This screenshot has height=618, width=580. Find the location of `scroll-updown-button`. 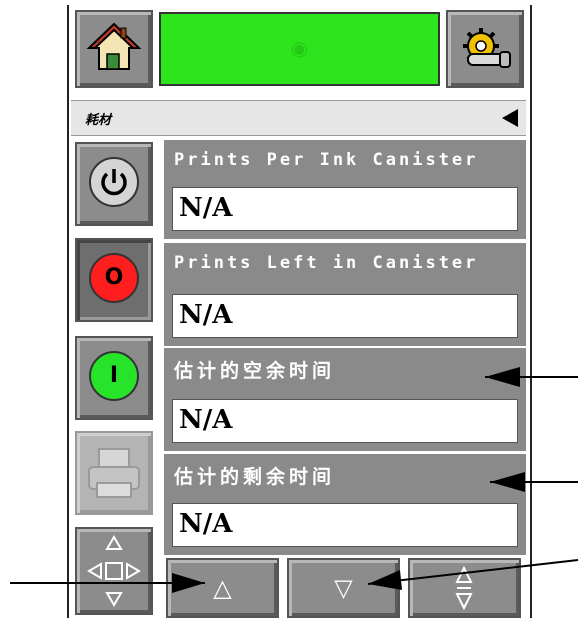

scroll-updown-button is located at coordinates (464, 588).